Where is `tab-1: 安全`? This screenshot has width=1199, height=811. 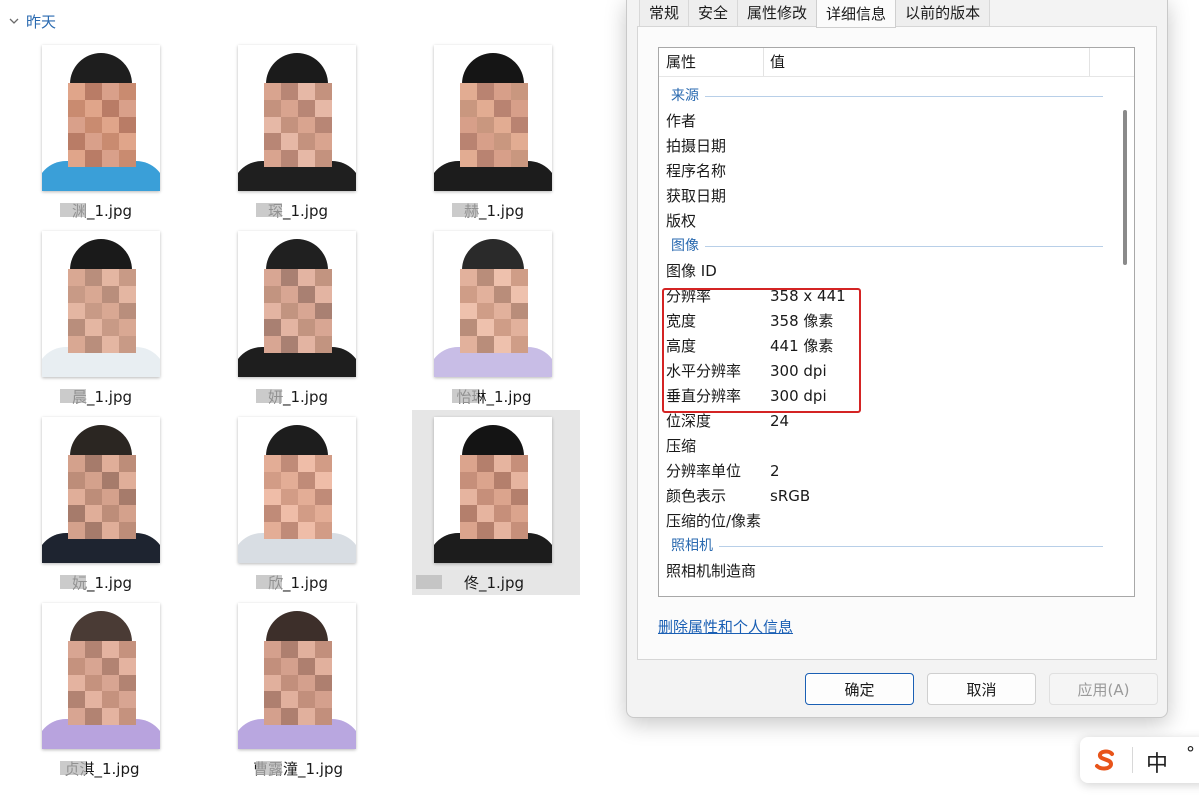 tab-1: 安全 is located at coordinates (713, 13).